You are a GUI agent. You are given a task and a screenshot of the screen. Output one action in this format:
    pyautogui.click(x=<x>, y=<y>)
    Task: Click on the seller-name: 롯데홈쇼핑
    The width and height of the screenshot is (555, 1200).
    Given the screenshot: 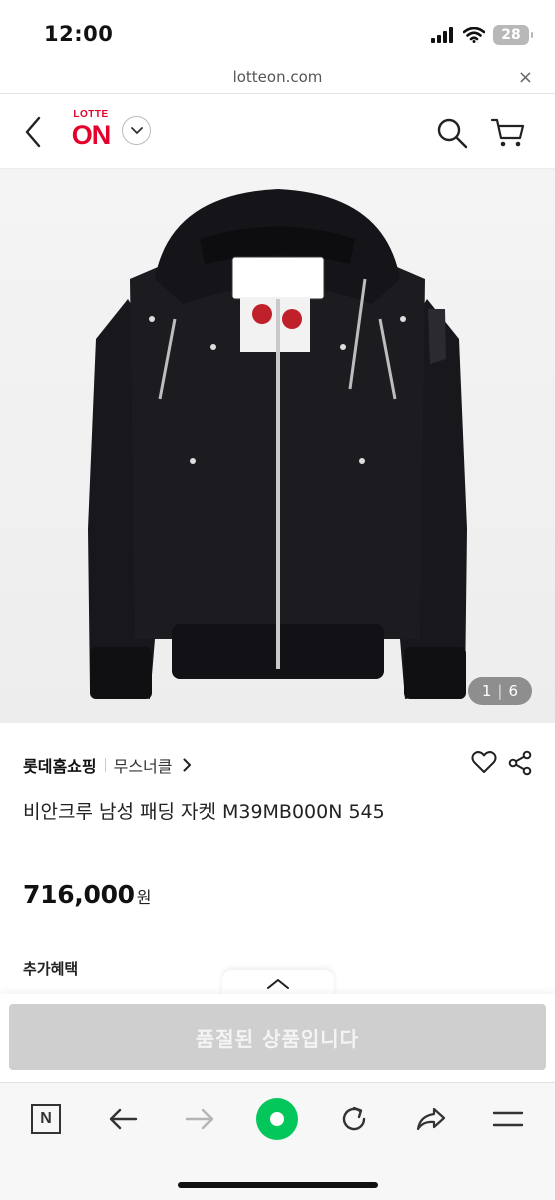 What is the action you would take?
    pyautogui.click(x=60, y=765)
    